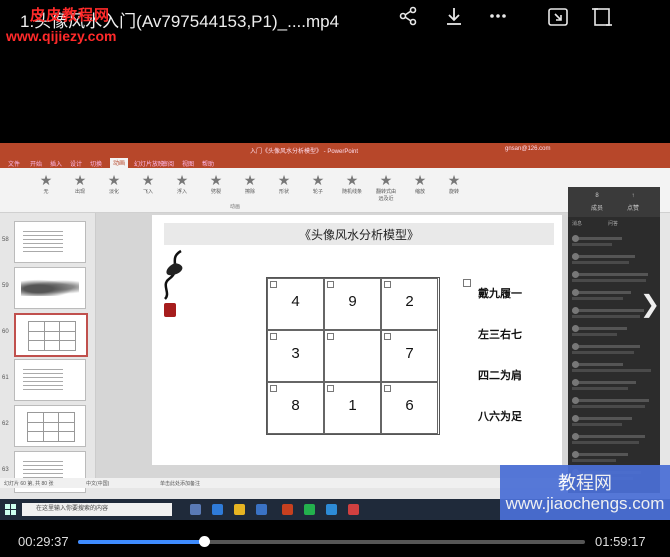  I want to click on ppt-tab: 帮助, so click(208, 163).